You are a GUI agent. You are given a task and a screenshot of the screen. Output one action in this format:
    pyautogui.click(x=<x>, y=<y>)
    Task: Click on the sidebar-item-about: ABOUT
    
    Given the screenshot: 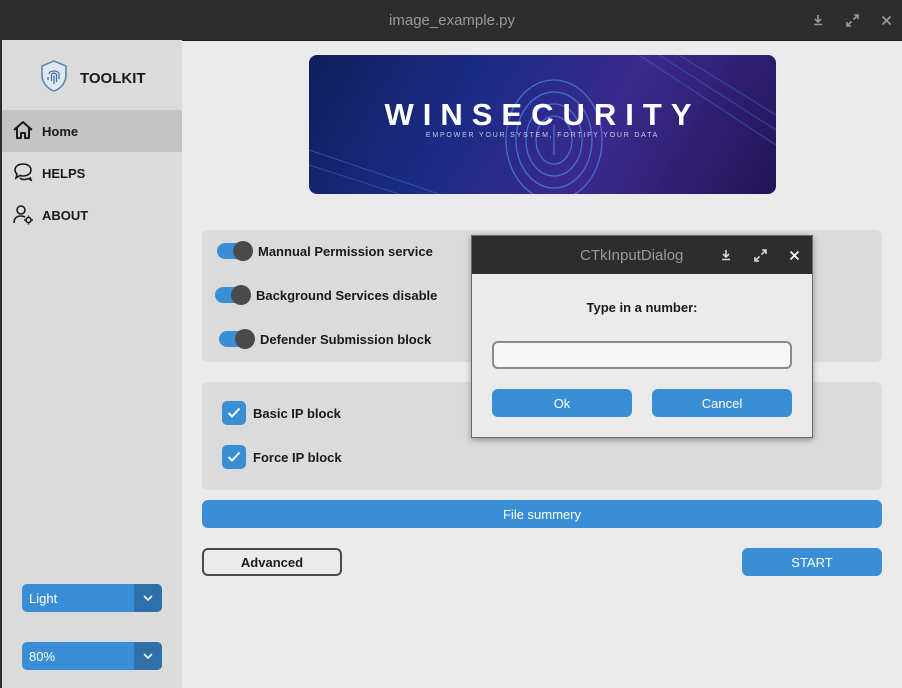 What is the action you would take?
    pyautogui.click(x=92, y=215)
    